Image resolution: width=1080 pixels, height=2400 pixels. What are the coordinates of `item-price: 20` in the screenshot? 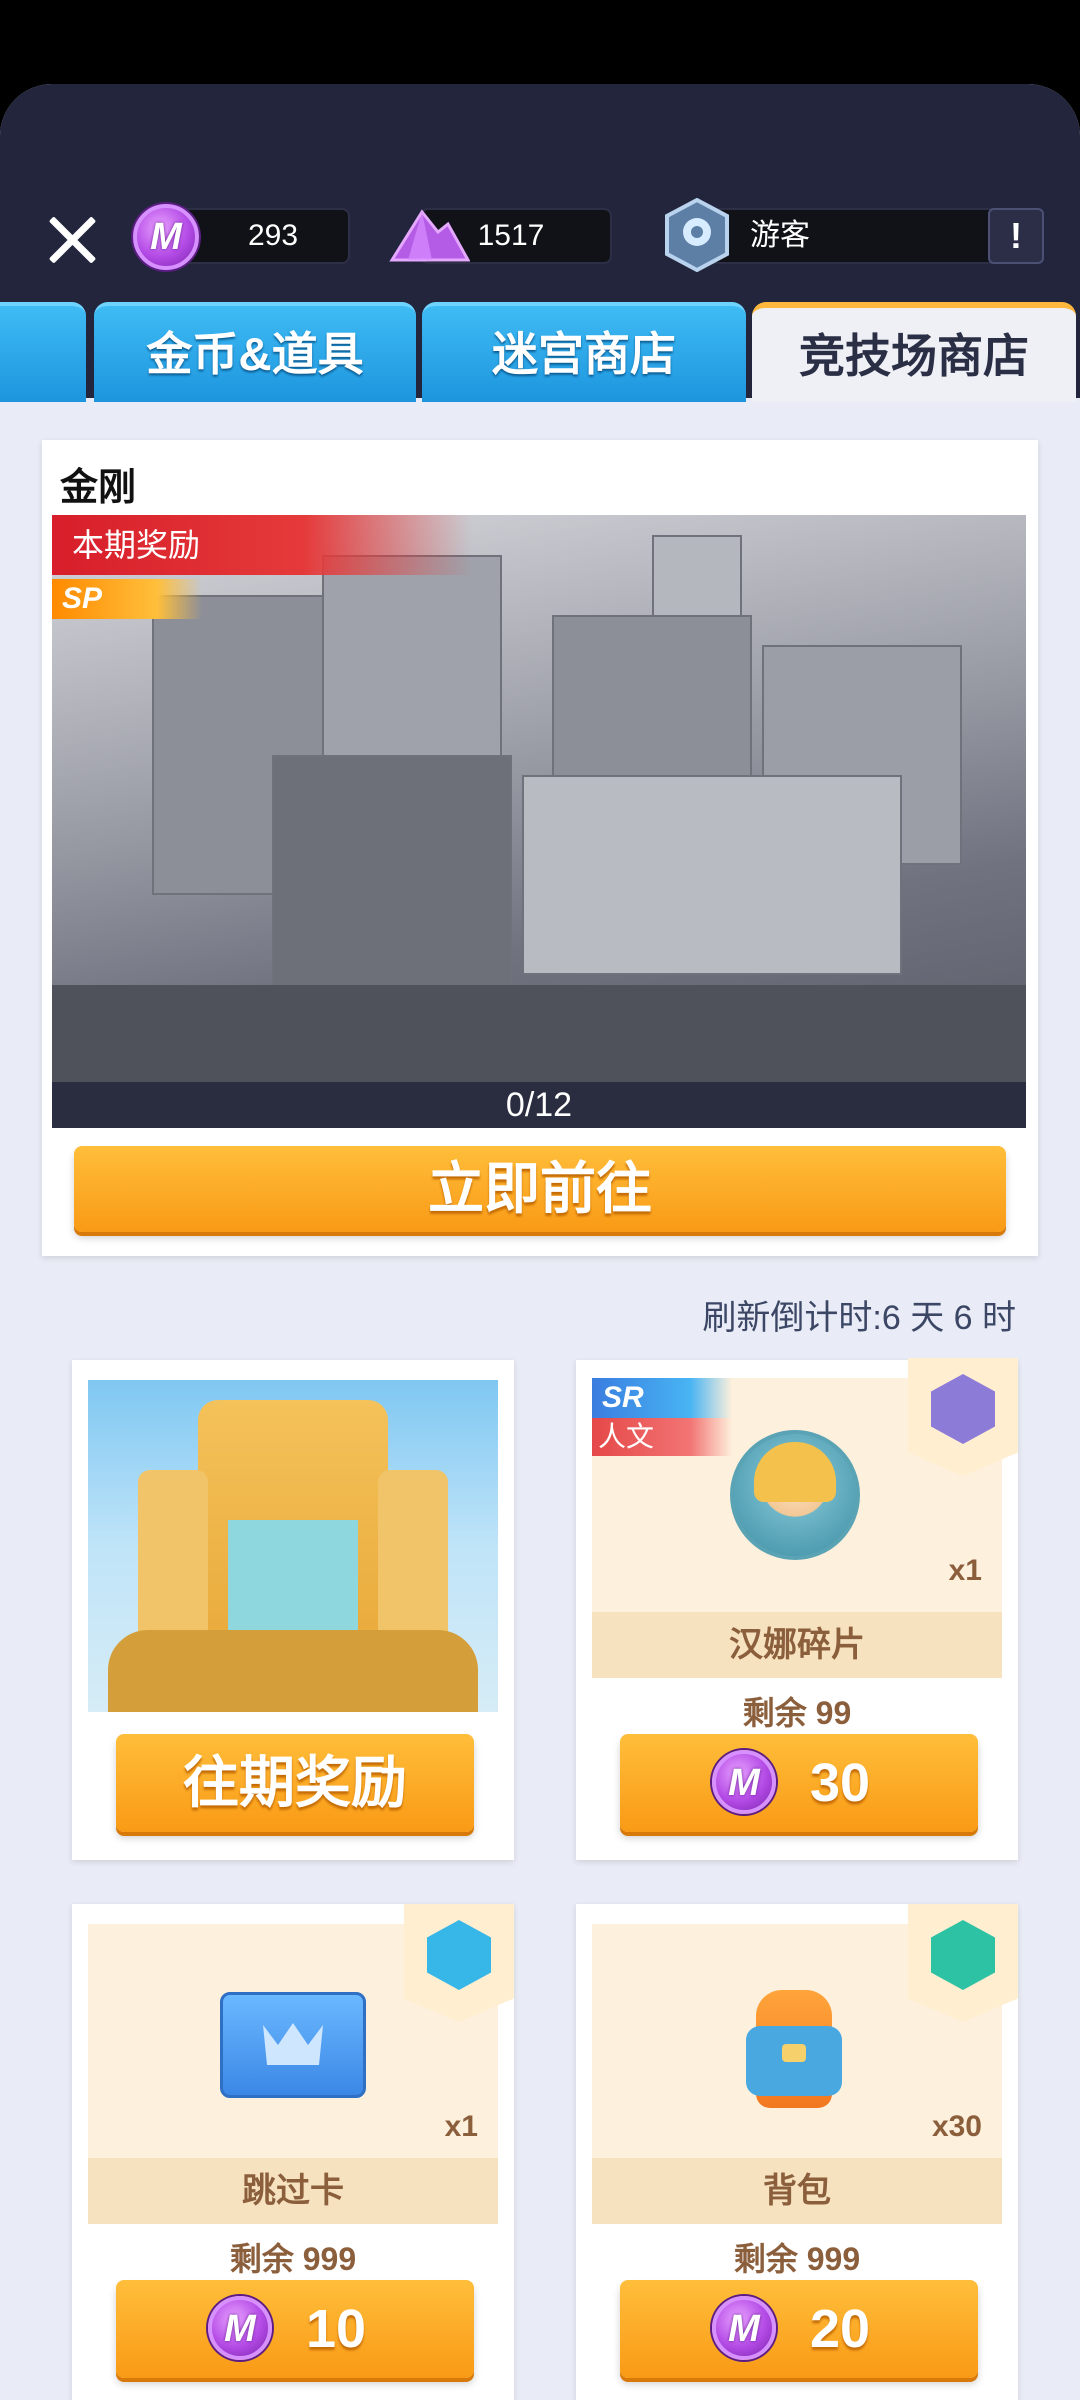 It's located at (840, 2329).